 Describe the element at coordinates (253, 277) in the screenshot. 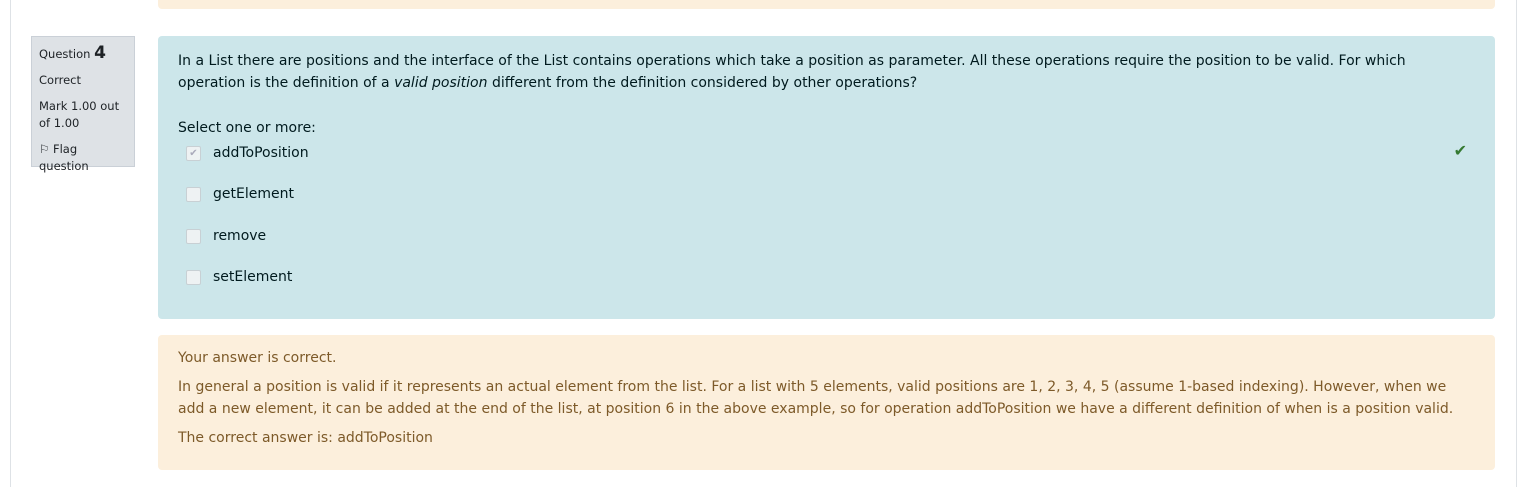

I see `option-label: setElement` at that location.